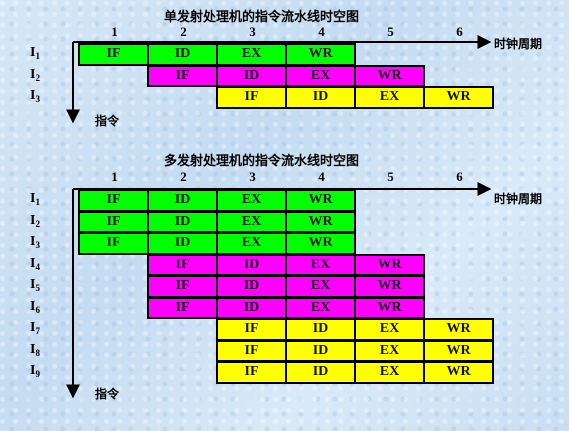 The width and height of the screenshot is (569, 431). What do you see at coordinates (35, 74) in the screenshot?
I see `diagram1-instruction-label: I2` at bounding box center [35, 74].